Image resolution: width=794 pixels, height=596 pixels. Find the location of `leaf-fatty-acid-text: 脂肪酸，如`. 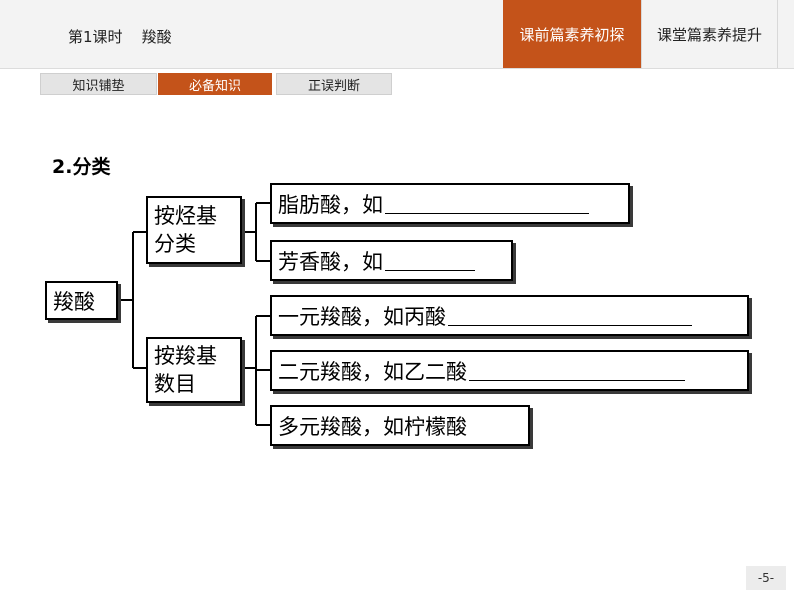

leaf-fatty-acid-text: 脂肪酸，如 is located at coordinates (330, 204).